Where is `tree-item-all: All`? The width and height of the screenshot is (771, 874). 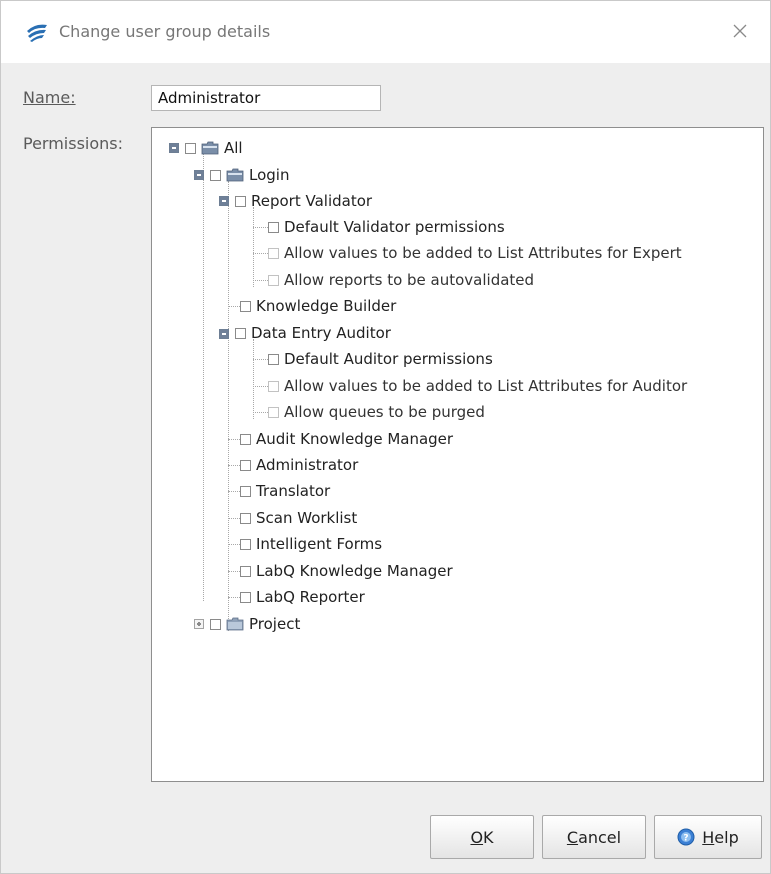
tree-item-all: All is located at coordinates (214, 148).